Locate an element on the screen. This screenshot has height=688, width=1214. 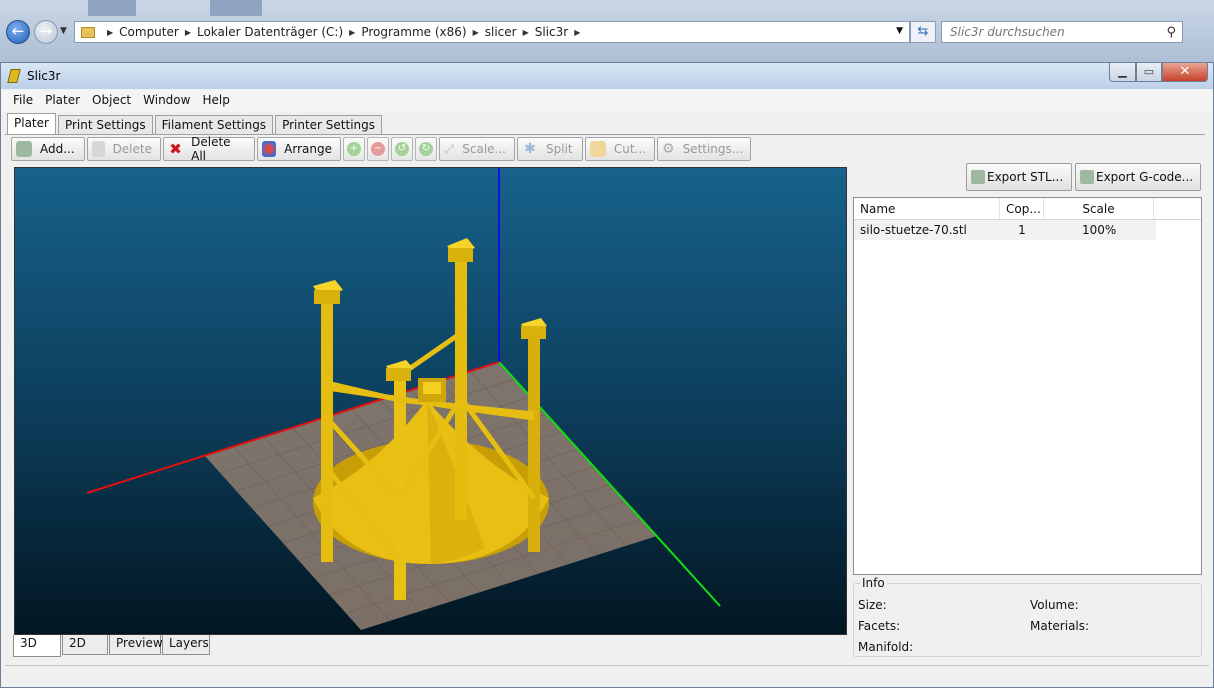
menu-window: Window is located at coordinates (166, 101).